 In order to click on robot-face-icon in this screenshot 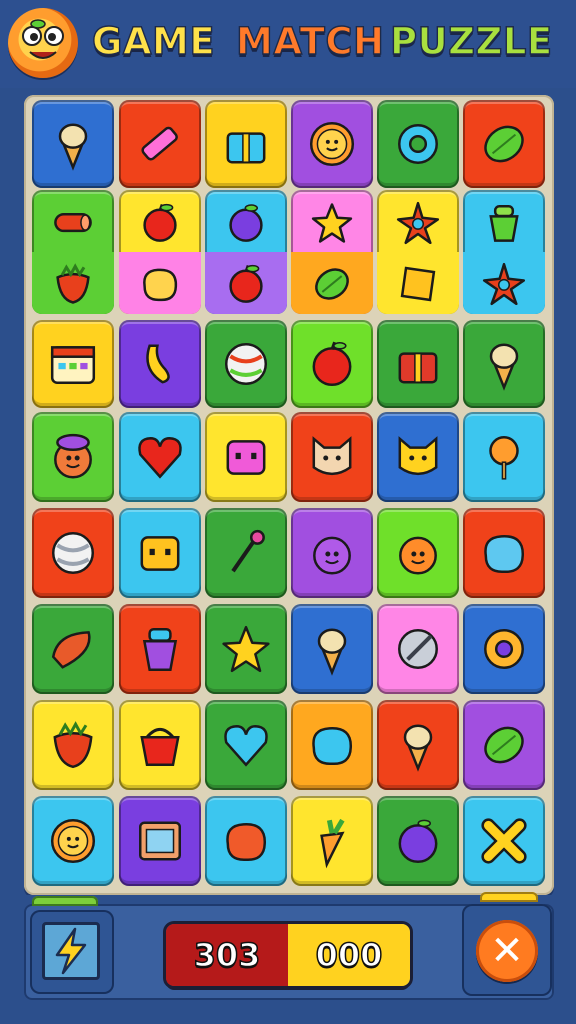, I will do `click(246, 459)`.